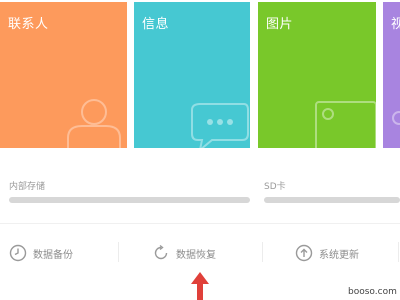  I want to click on tile-photos: 图片, so click(317, 75).